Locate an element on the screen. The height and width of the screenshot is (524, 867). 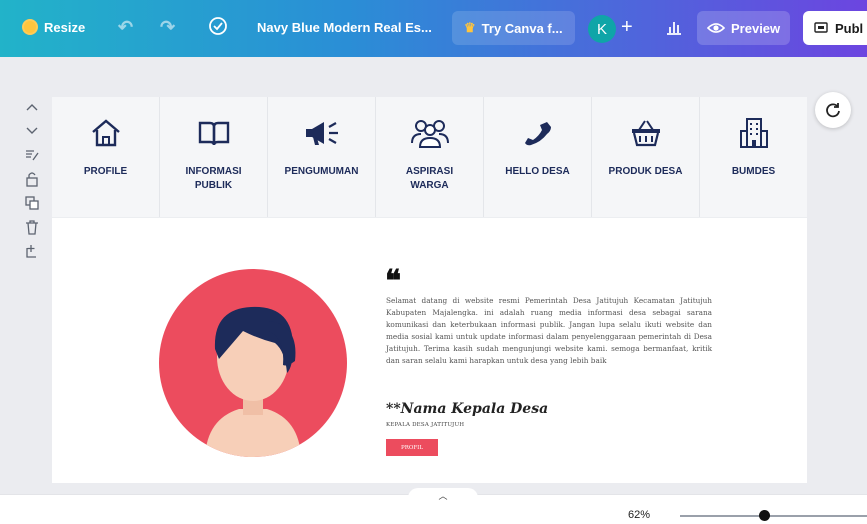
nav-item-informasi-publik: INFORMASI PUBLIK is located at coordinates (214, 157).